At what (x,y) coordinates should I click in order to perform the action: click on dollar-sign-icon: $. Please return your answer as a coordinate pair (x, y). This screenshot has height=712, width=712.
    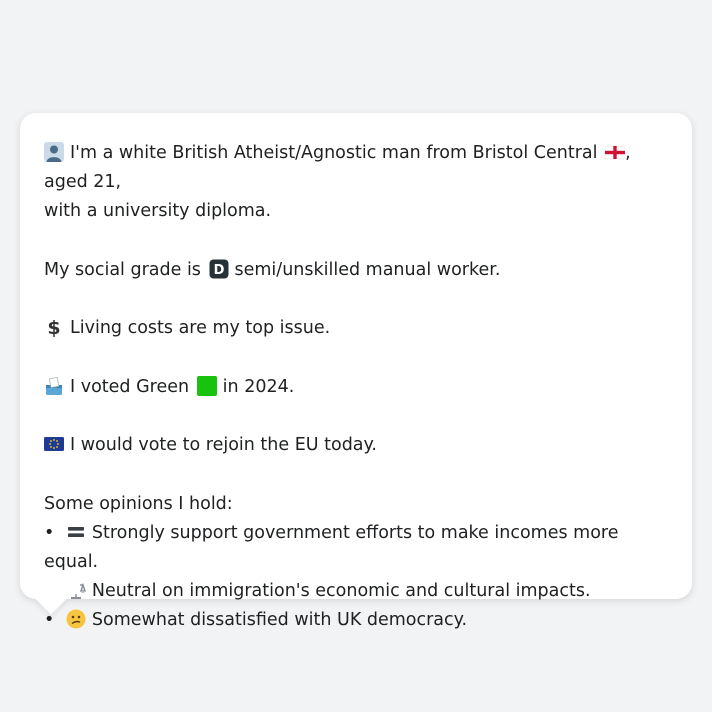
    Looking at the image, I should click on (54, 328).